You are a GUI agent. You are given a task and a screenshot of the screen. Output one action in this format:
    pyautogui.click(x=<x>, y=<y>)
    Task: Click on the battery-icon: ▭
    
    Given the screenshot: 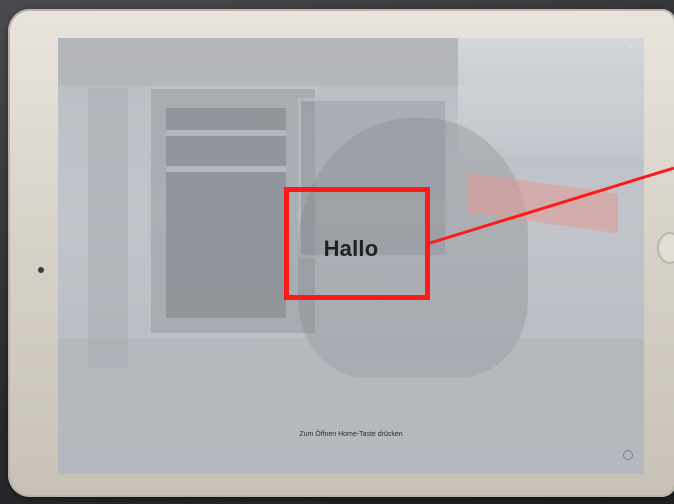 What is the action you would take?
    pyautogui.click(x=630, y=46)
    